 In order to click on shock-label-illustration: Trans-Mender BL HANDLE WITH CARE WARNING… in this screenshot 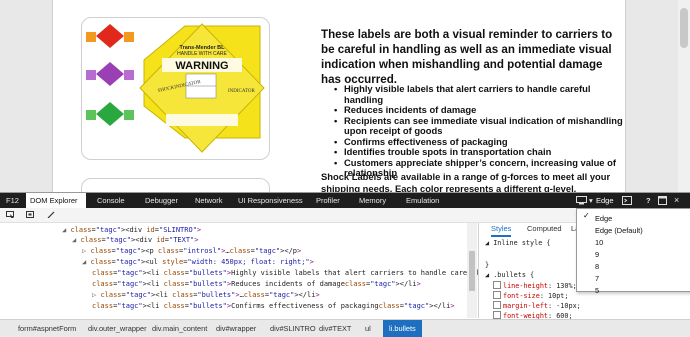, I will do `click(175, 88)`.